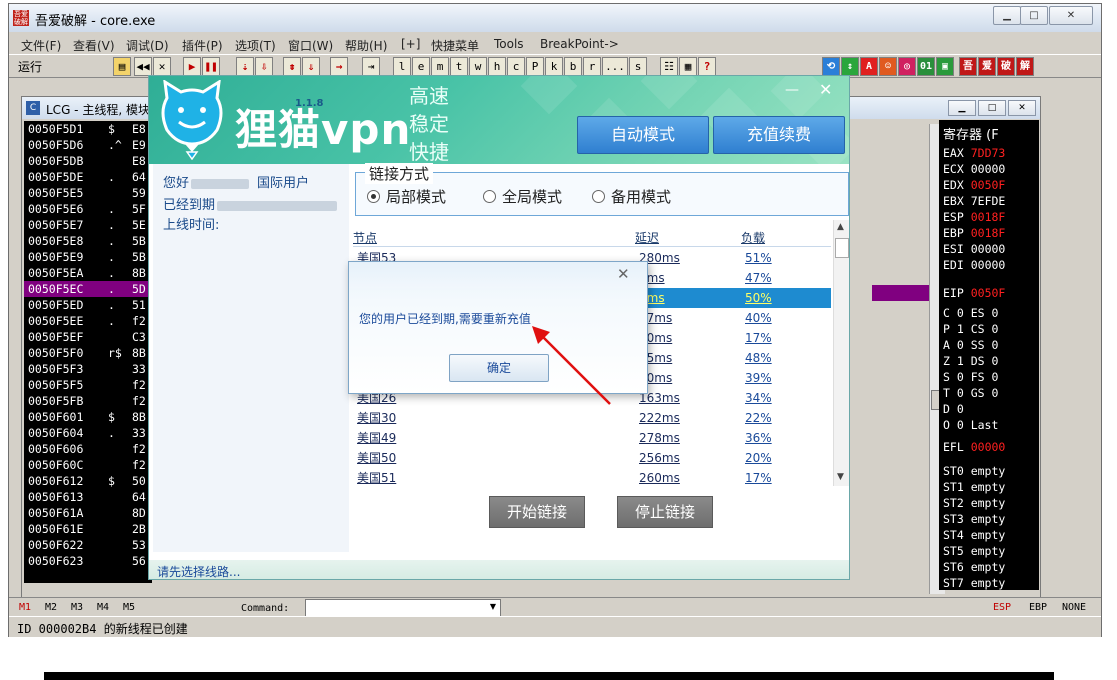 Image resolution: width=1117 pixels, height=680 pixels. I want to click on menu-plus: [+], so click(410, 44).